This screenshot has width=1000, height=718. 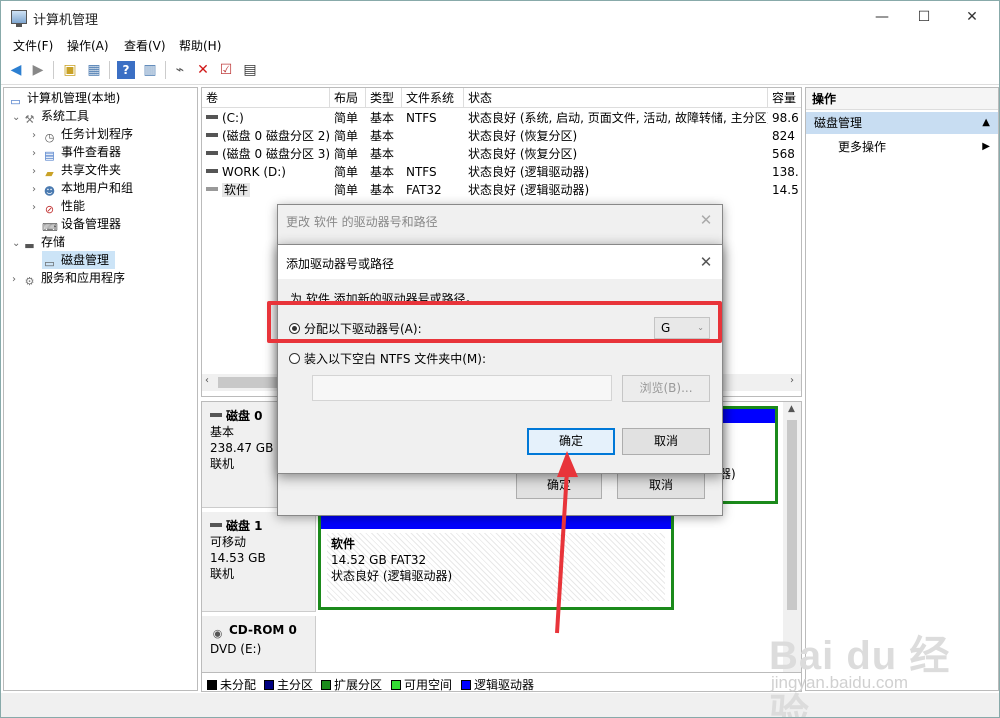 What do you see at coordinates (81, 224) in the screenshot?
I see `tree-item-device-manager: ⌨ 设备管理器` at bounding box center [81, 224].